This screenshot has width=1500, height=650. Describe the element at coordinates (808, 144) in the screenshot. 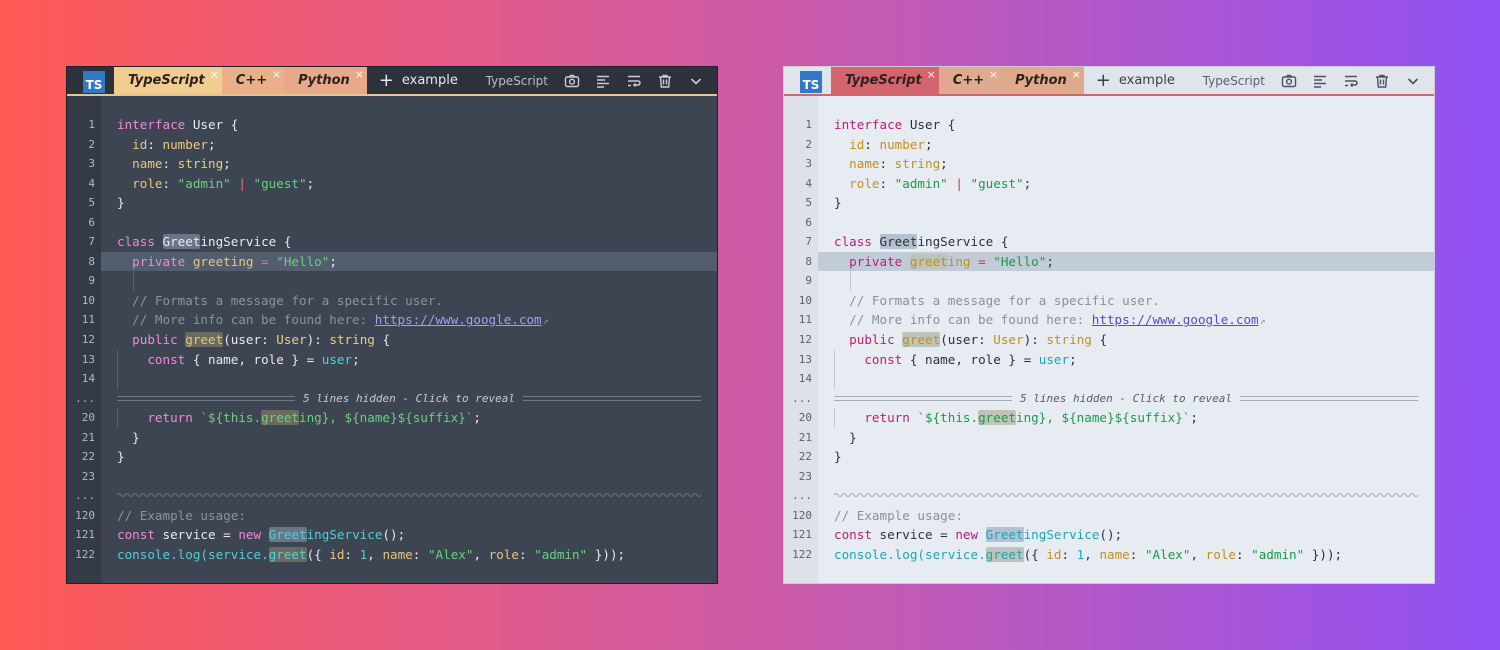

I see `line-number: 2` at that location.